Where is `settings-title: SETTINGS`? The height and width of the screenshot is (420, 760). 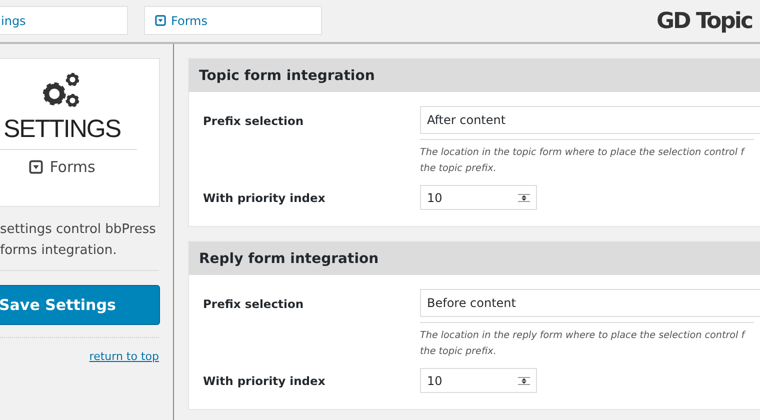 settings-title: SETTINGS is located at coordinates (68, 132).